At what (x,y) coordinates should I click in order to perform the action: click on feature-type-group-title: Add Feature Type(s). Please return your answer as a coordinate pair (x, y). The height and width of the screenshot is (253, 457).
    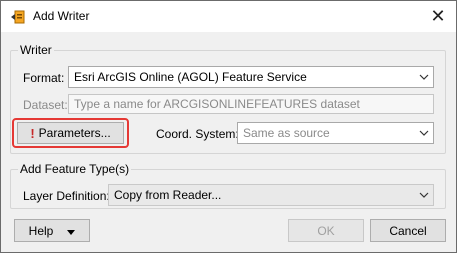
    Looking at the image, I should click on (75, 169).